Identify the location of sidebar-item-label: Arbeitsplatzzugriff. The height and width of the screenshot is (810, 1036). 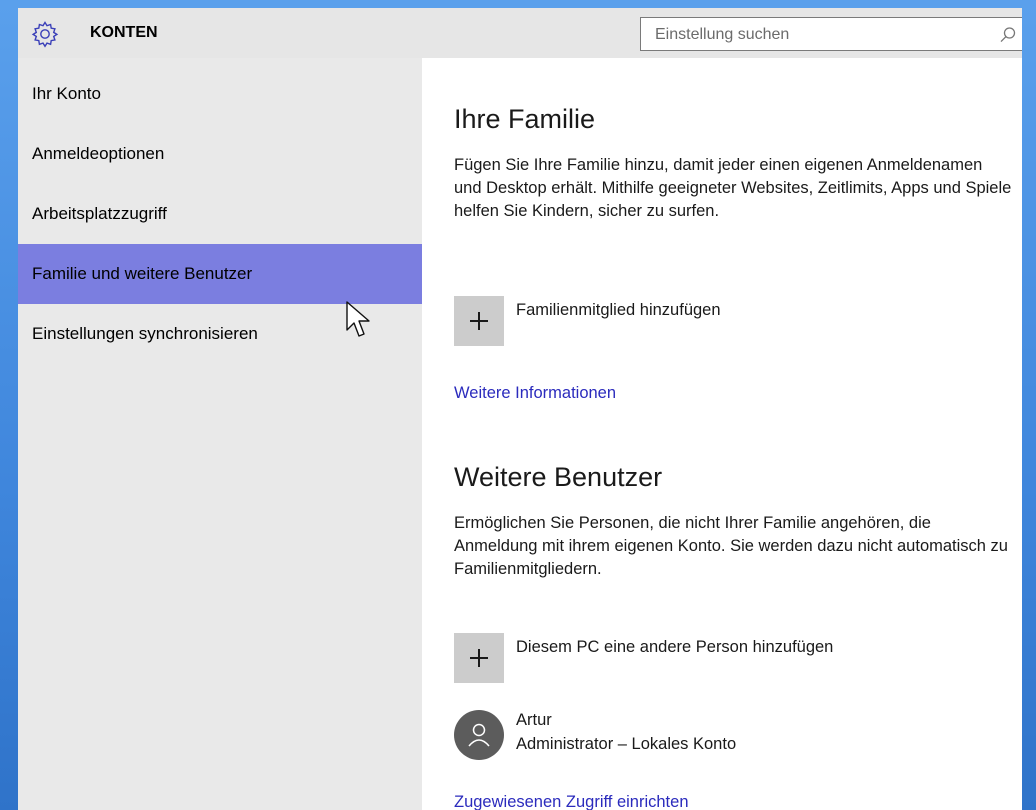
(99, 213).